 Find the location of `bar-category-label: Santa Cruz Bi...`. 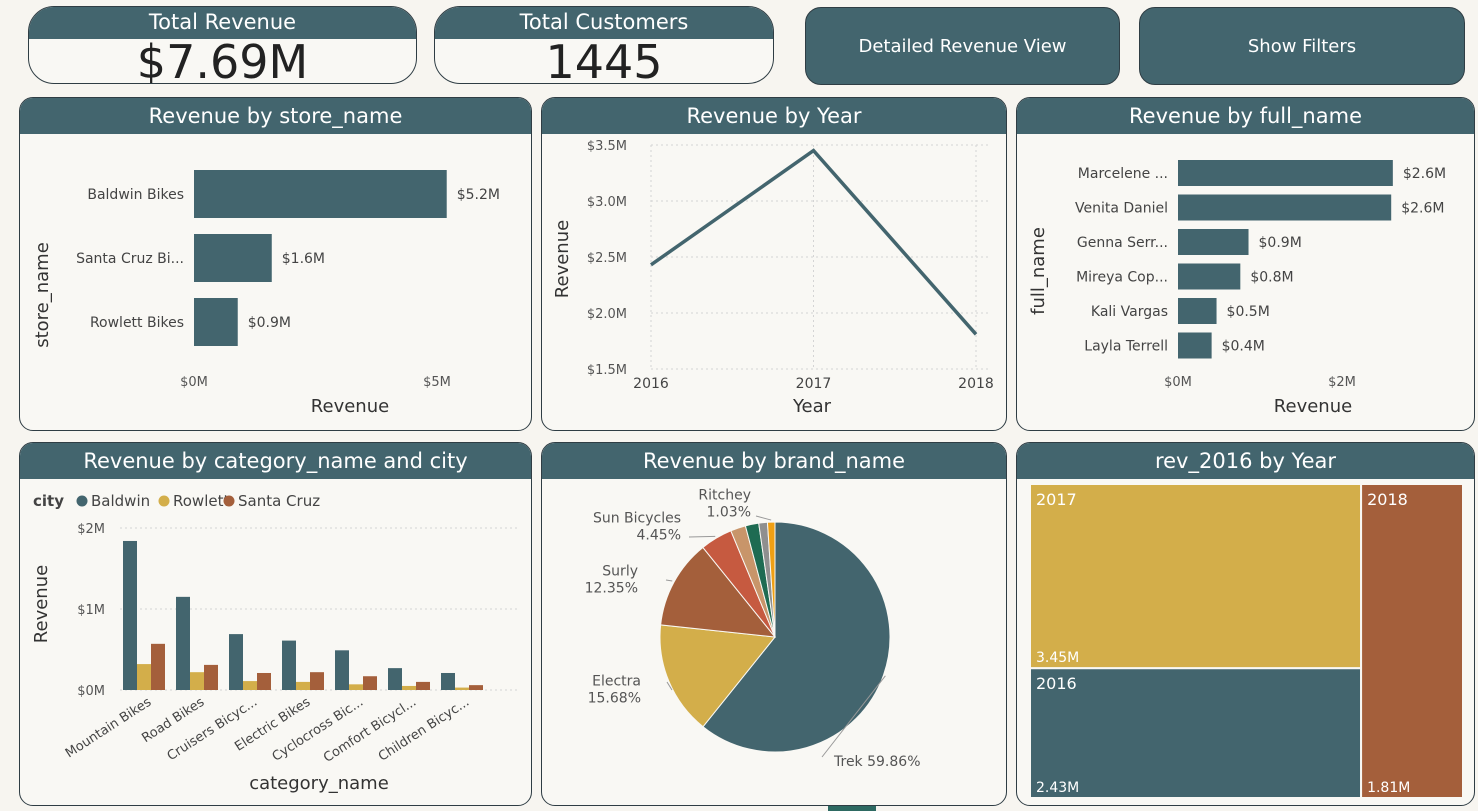

bar-category-label: Santa Cruz Bi... is located at coordinates (130, 259).